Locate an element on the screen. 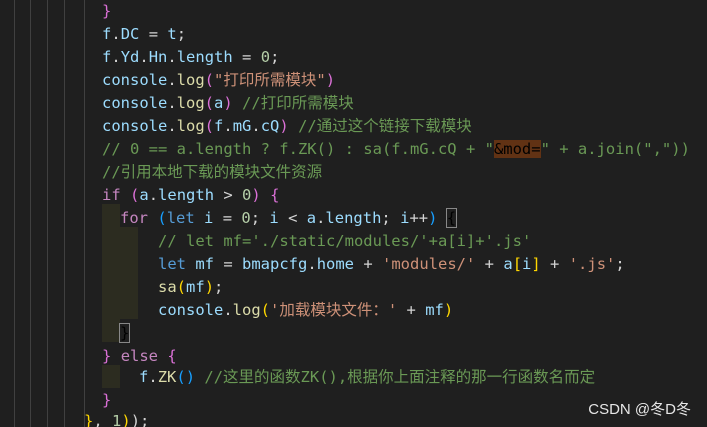 Image resolution: width=707 pixels, height=427 pixels. code-text: console.log(a) //打印所需模块 is located at coordinates (228, 103).